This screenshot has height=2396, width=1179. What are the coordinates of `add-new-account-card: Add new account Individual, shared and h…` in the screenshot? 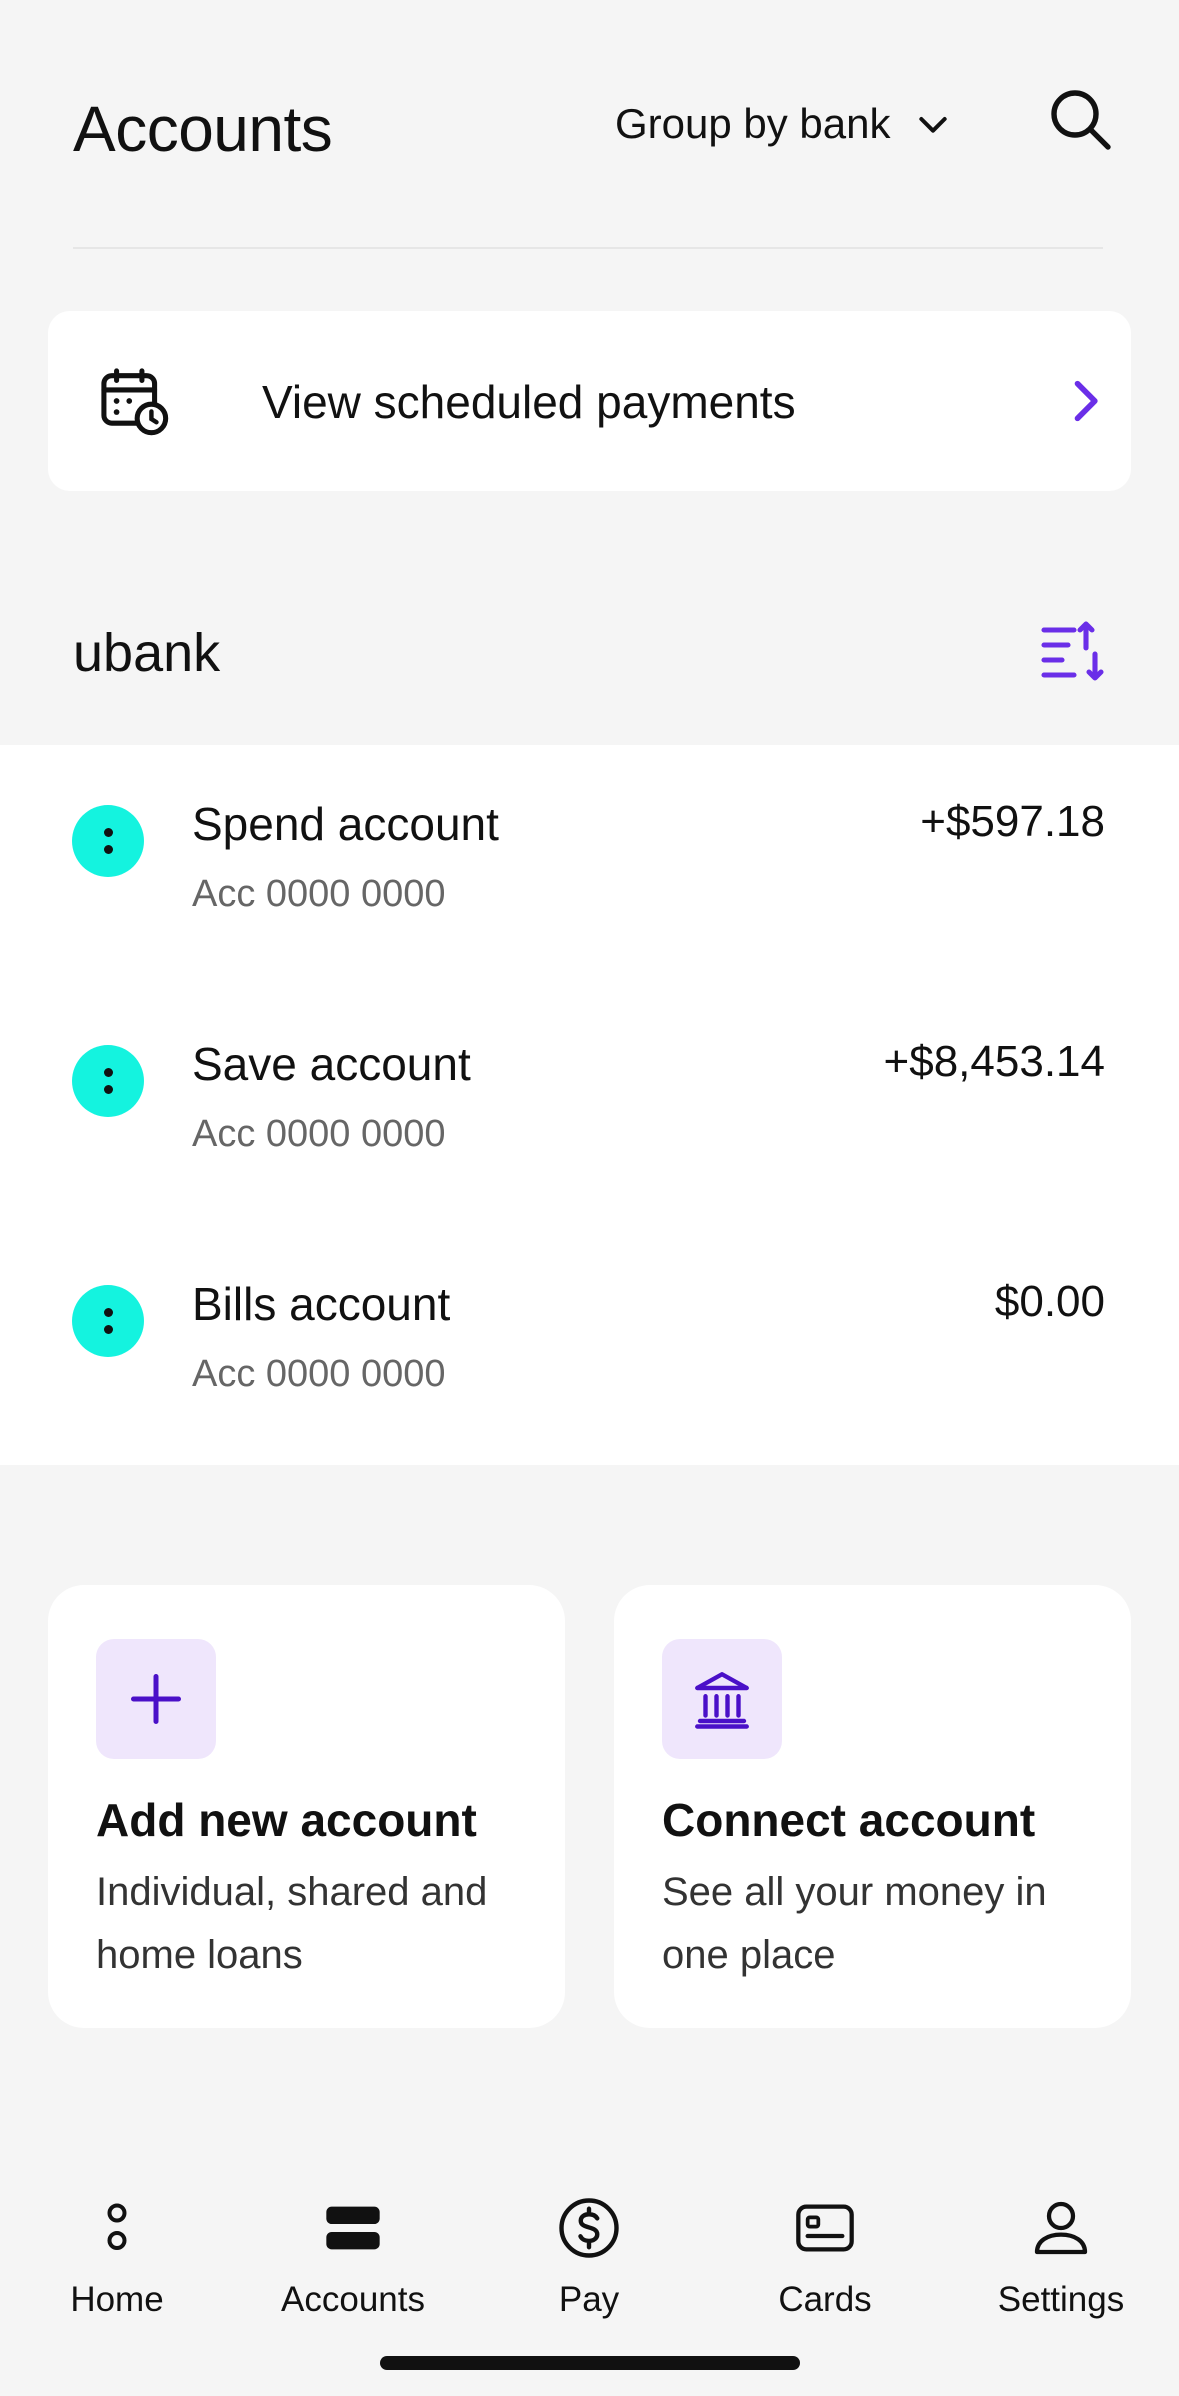 It's located at (306, 1806).